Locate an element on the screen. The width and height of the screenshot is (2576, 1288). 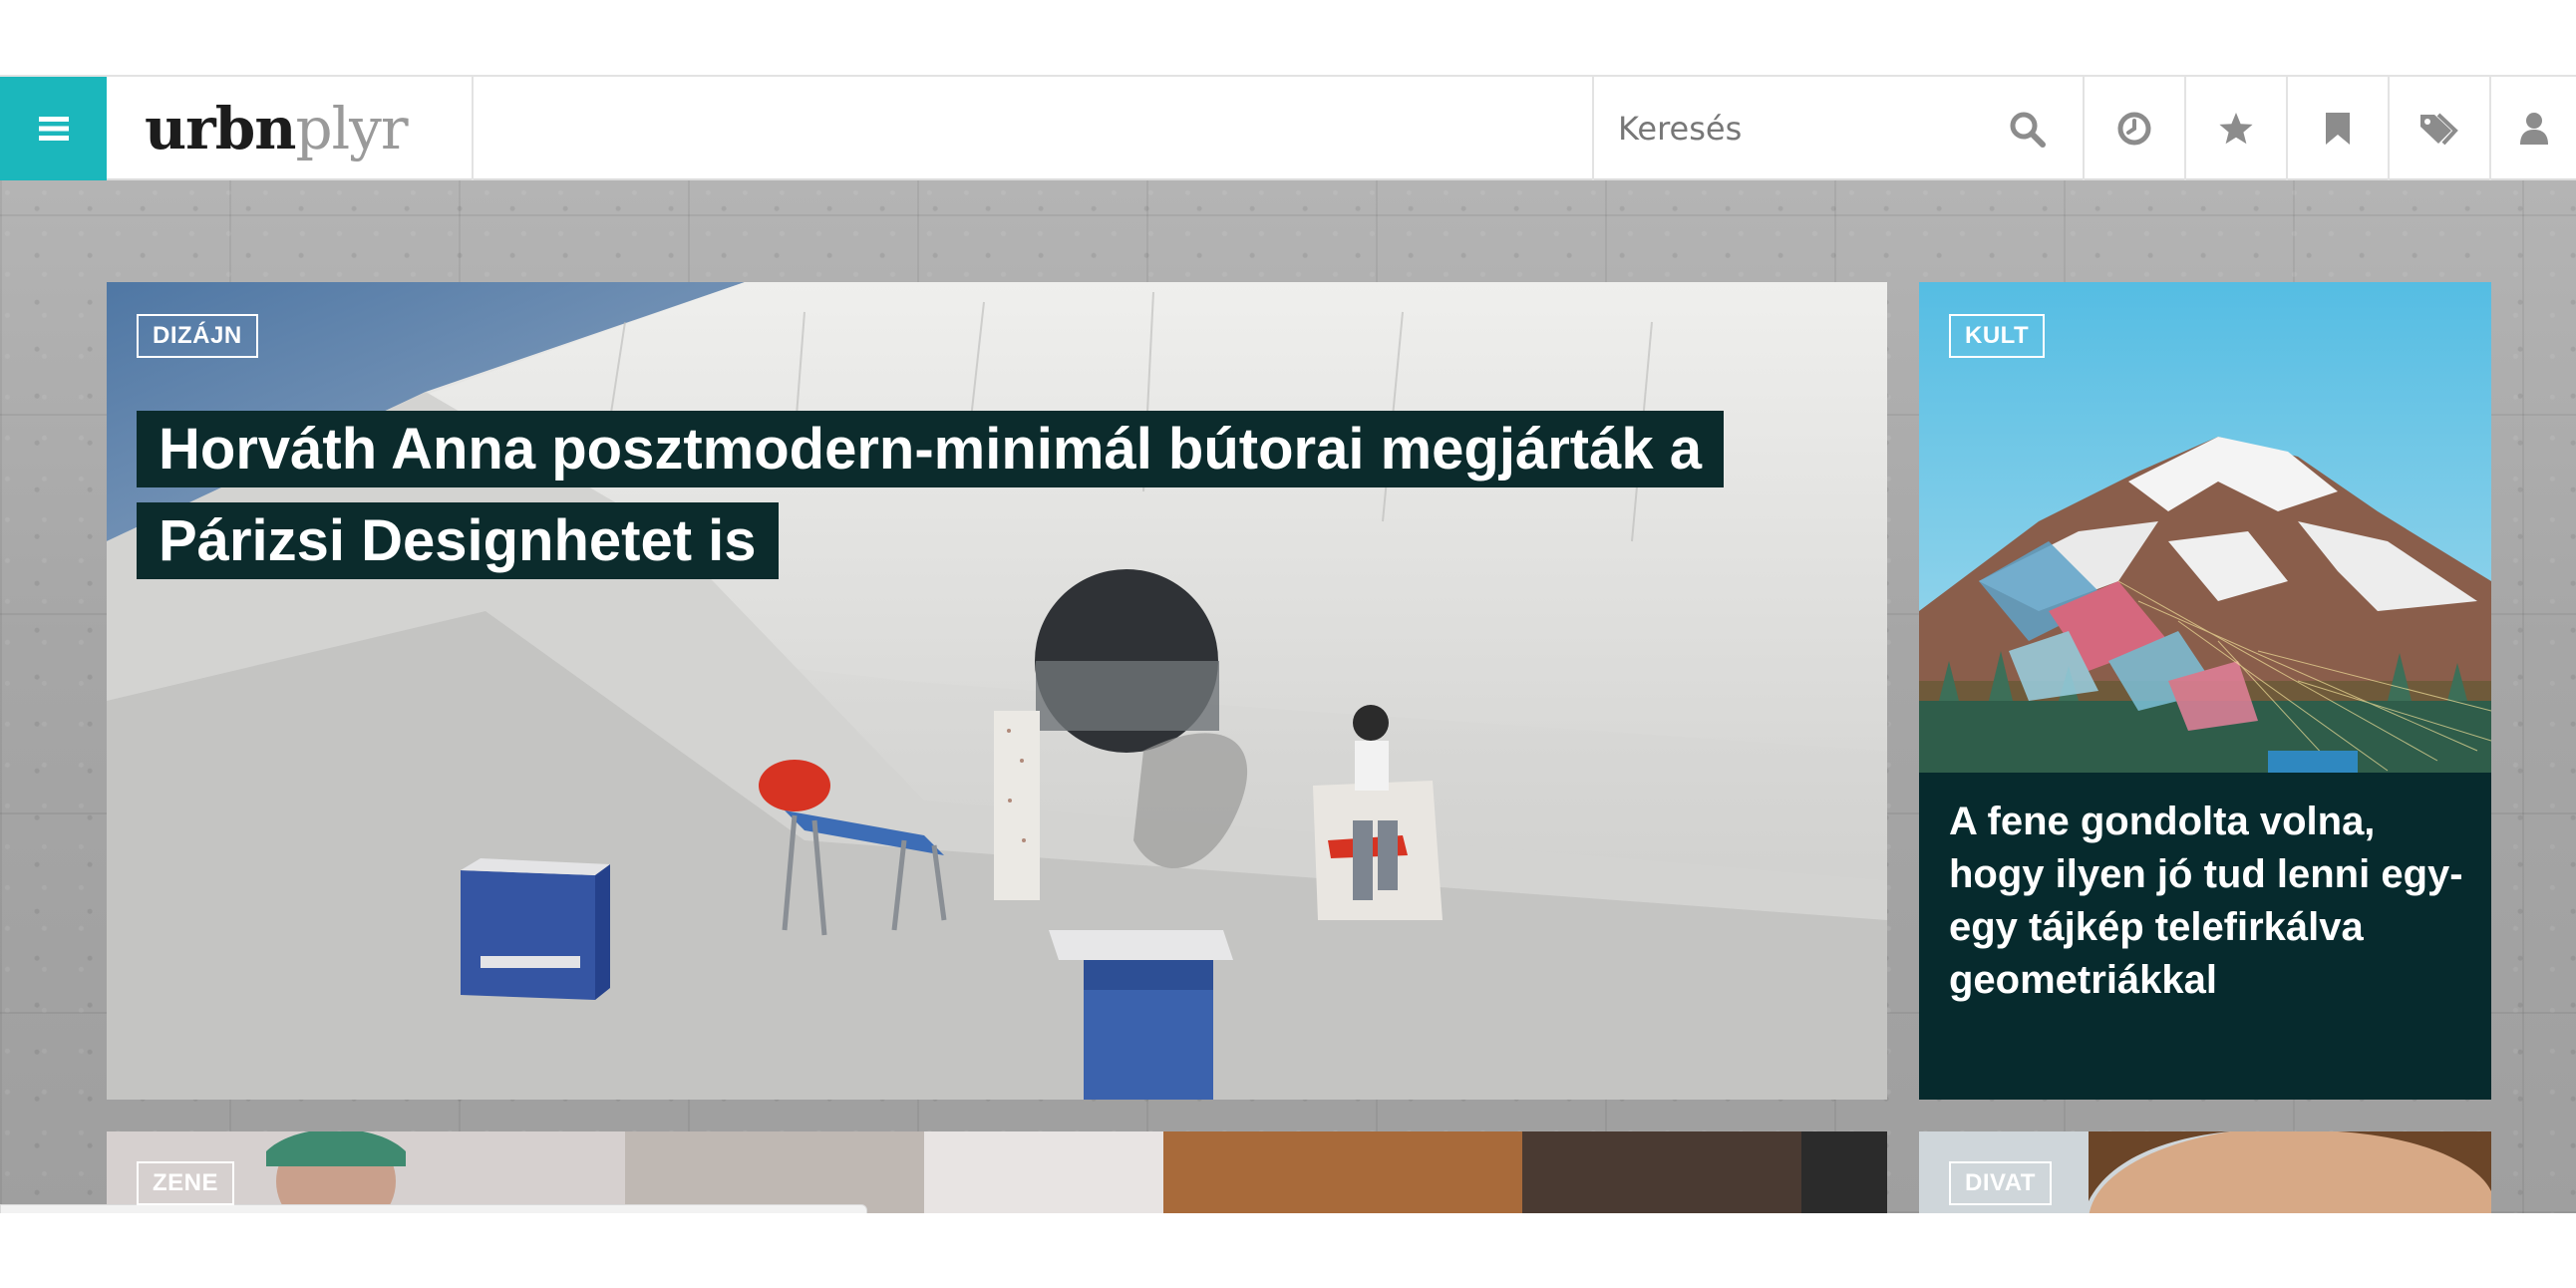
account-button is located at coordinates (2533, 128).